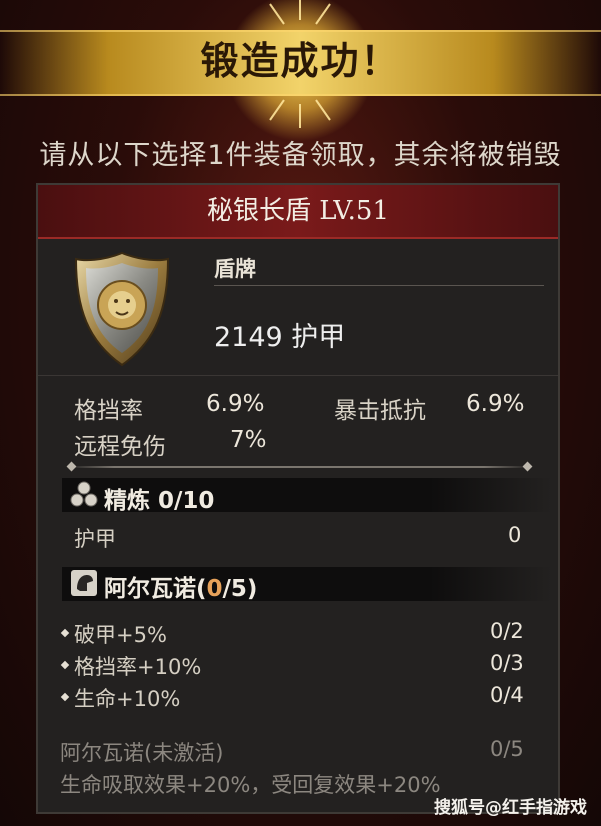 The width and height of the screenshot is (601, 826). What do you see at coordinates (379, 285) in the screenshot?
I see `type-divider` at bounding box center [379, 285].